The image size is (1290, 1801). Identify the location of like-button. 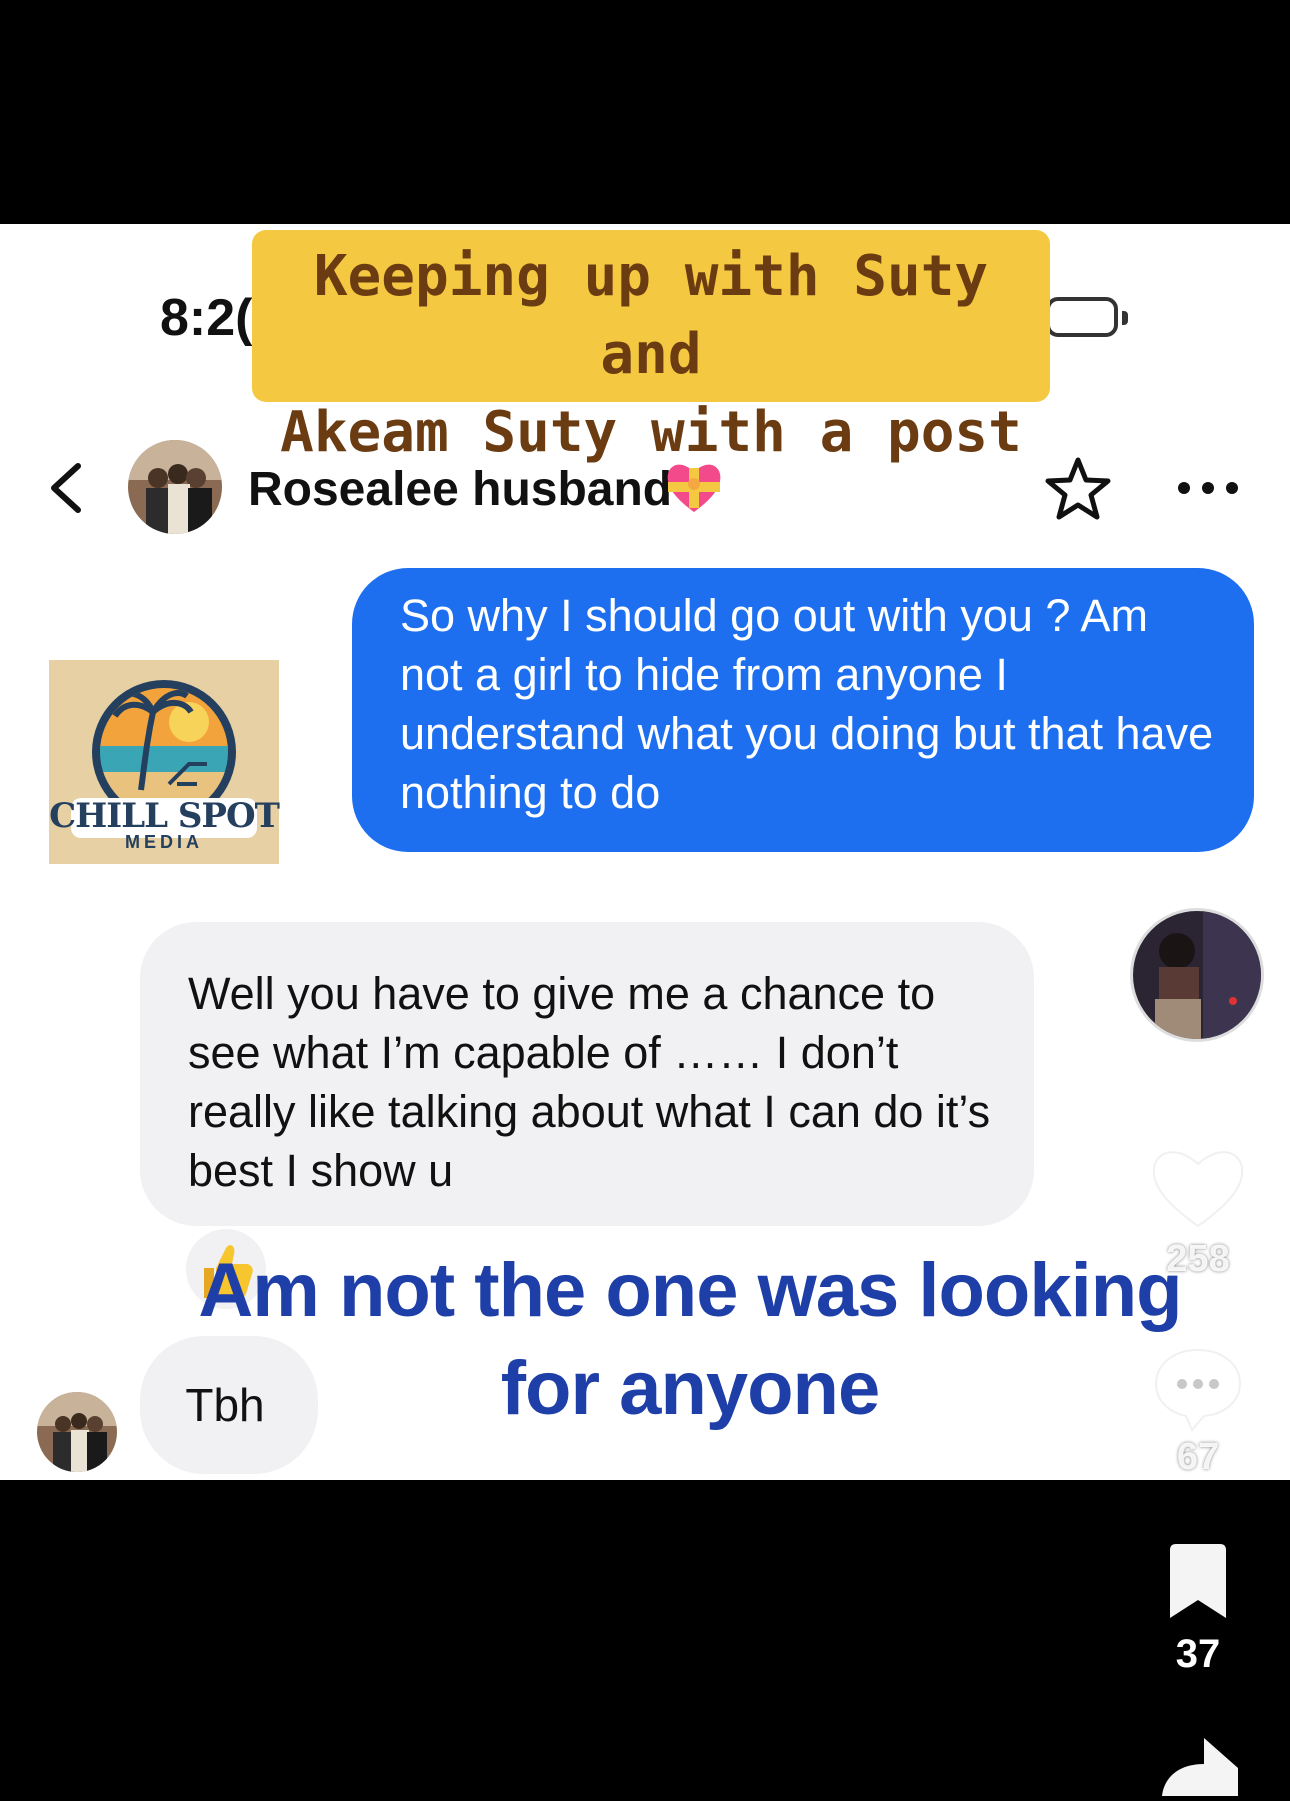
(1198, 1187).